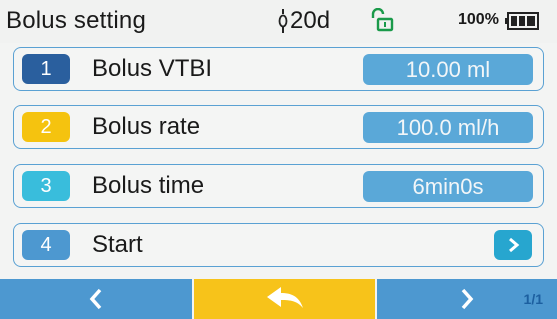  Describe the element at coordinates (310, 20) in the screenshot. I see `infusion-duration: 20d` at that location.